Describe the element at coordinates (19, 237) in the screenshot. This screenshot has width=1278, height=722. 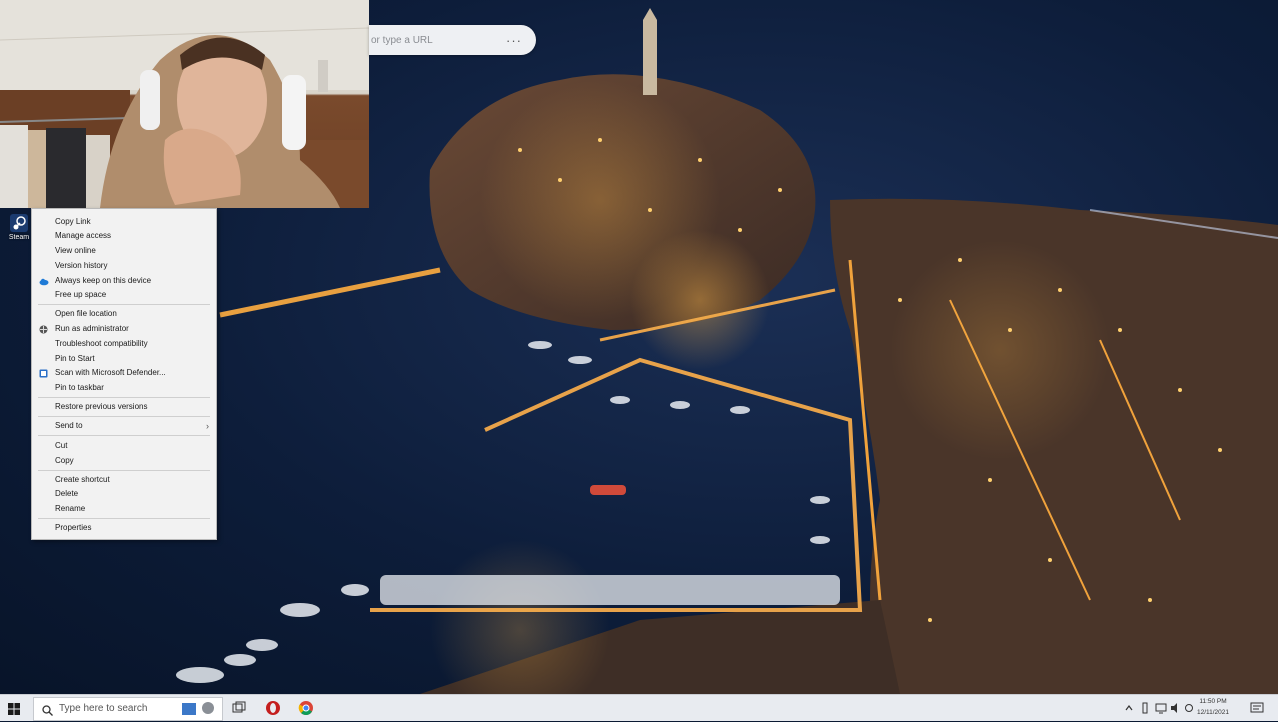
I see `desktop-icon-label: Steam` at that location.